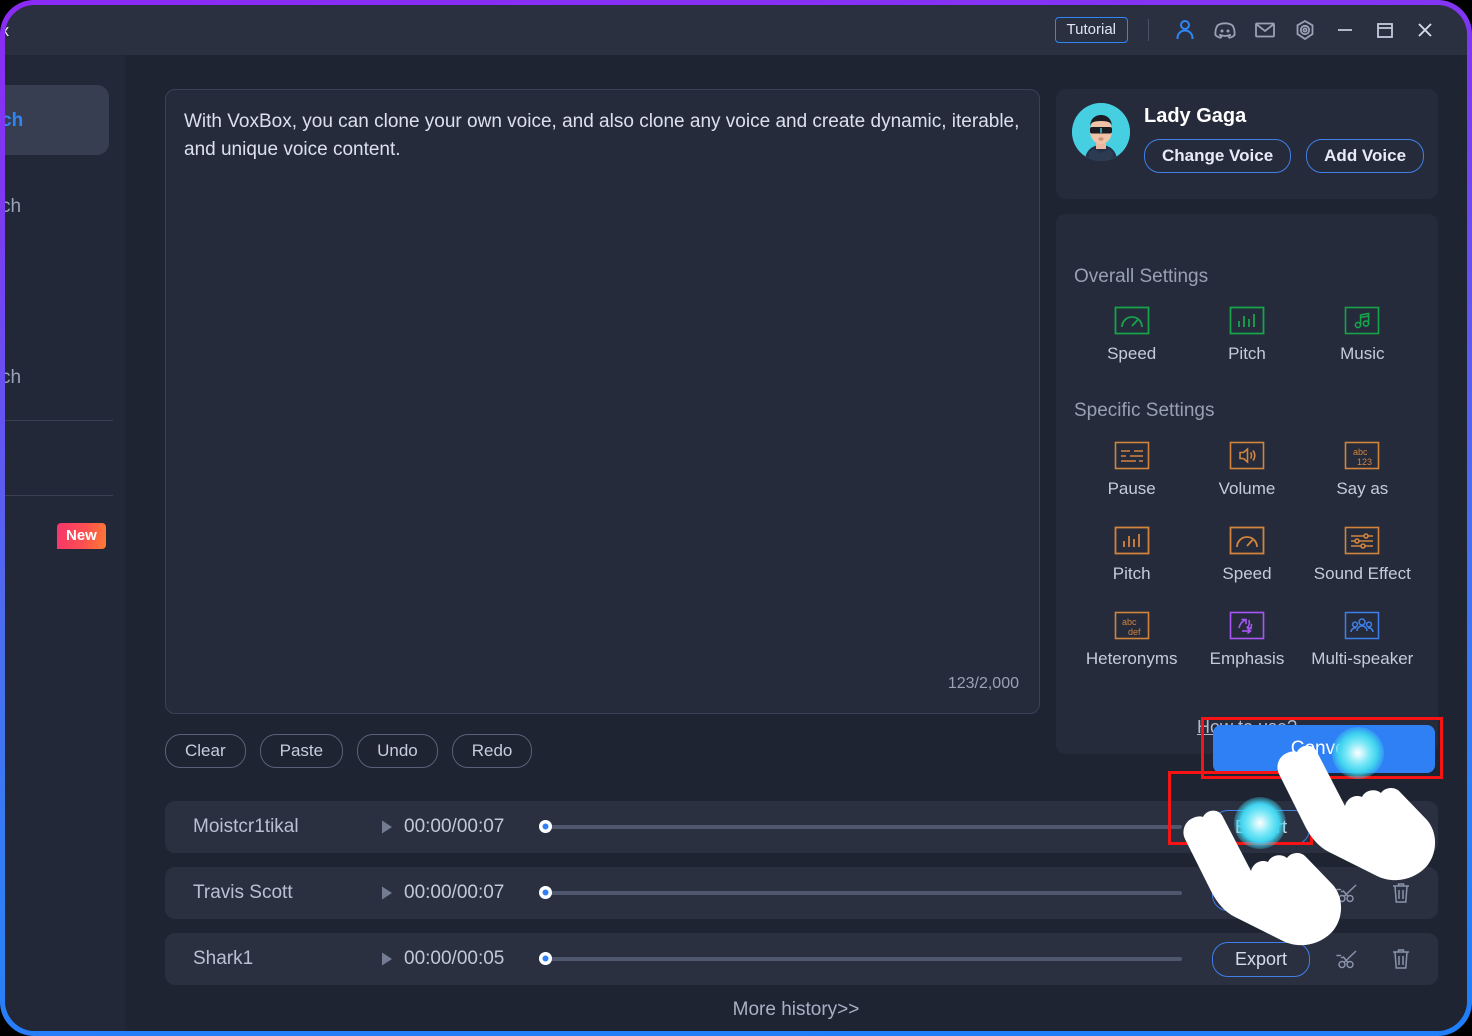 The width and height of the screenshot is (1472, 1036). I want to click on titlebar-divider, so click(1148, 30).